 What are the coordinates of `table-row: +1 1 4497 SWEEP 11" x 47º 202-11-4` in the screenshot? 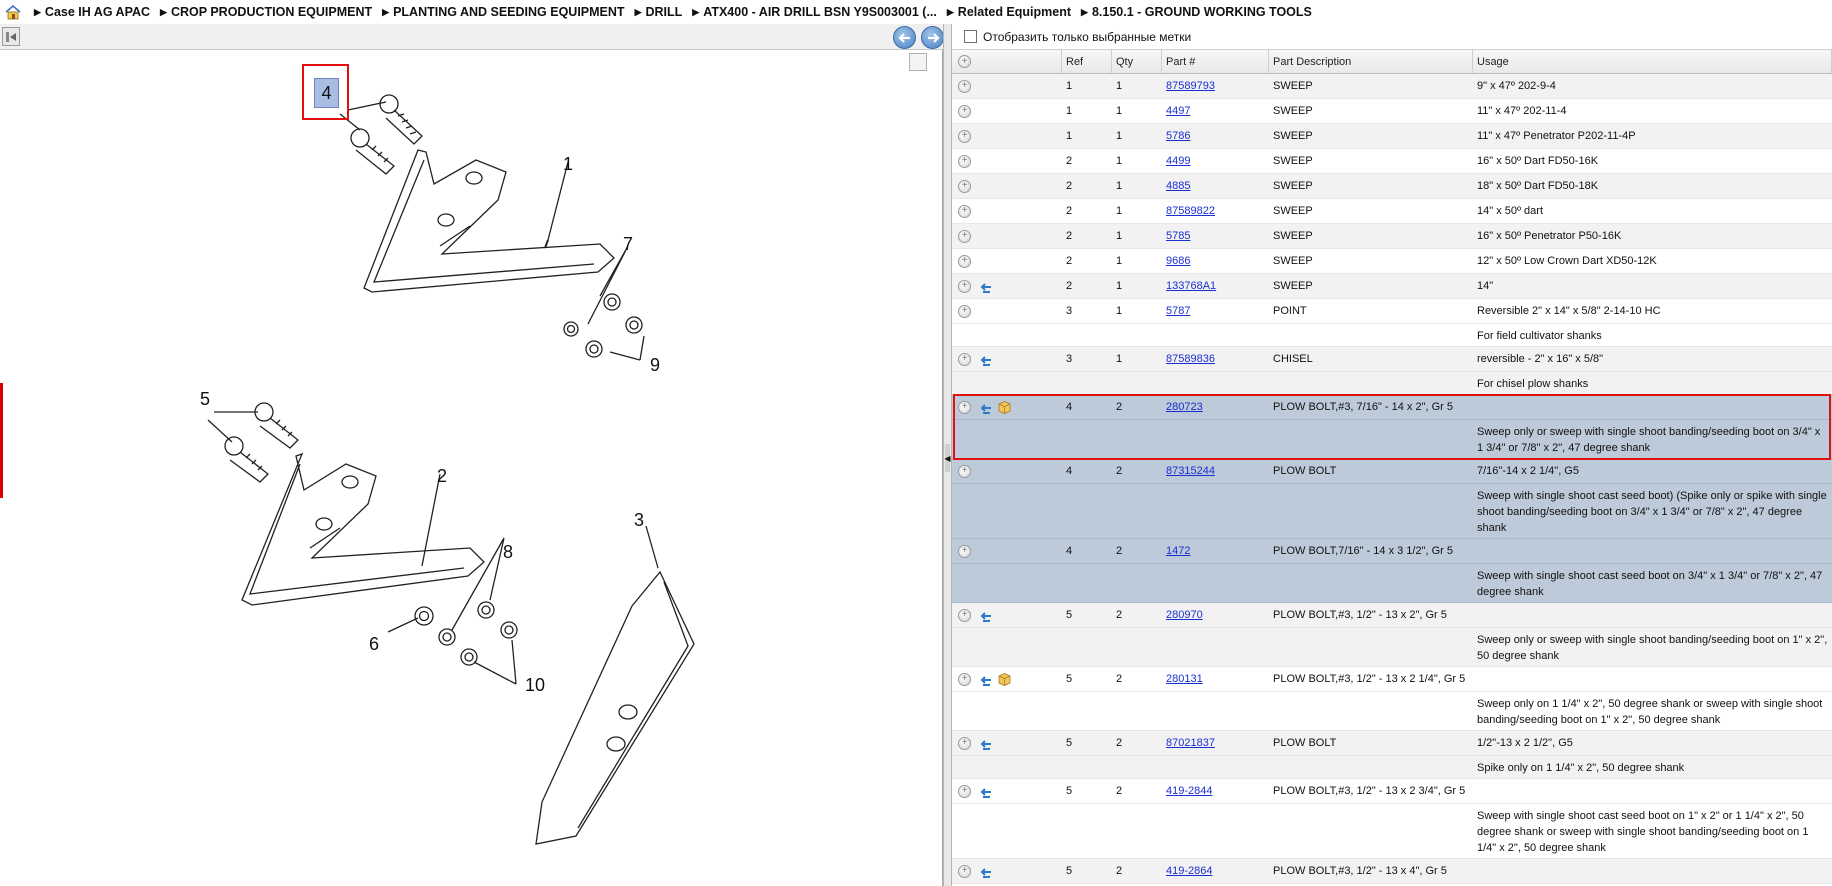 It's located at (1392, 111).